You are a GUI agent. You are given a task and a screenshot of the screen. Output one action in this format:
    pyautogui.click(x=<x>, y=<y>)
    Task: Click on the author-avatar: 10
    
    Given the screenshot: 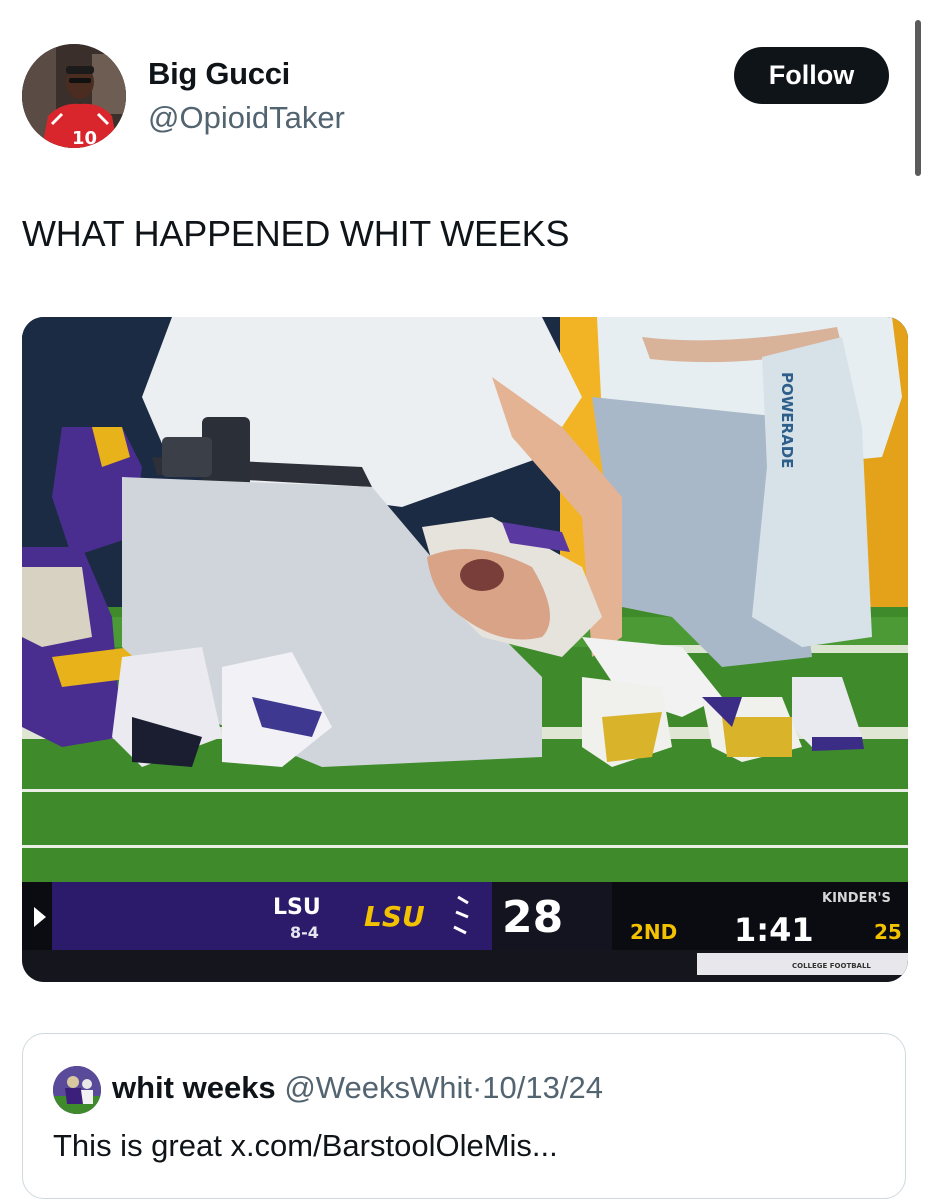 What is the action you would take?
    pyautogui.click(x=74, y=96)
    